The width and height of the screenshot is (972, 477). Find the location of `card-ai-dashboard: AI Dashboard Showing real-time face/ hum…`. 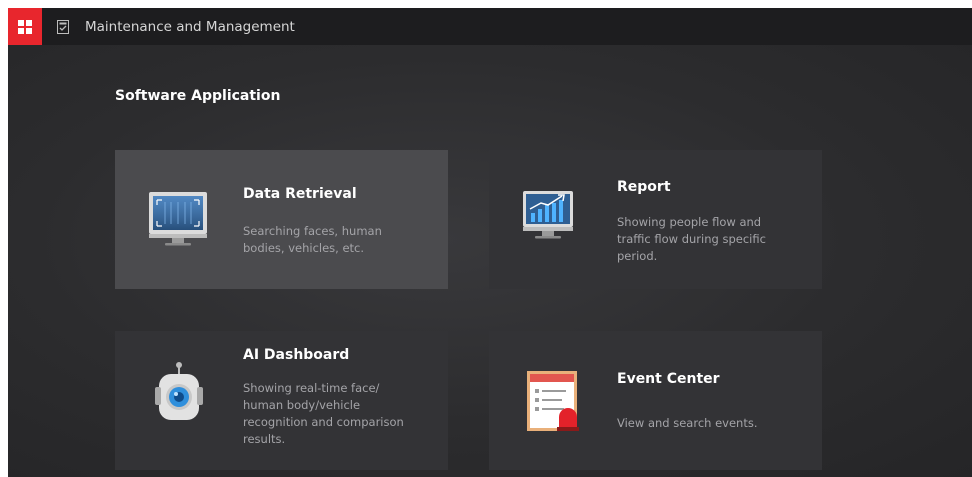

card-ai-dashboard: AI Dashboard Showing real-time face/ hum… is located at coordinates (281, 400).